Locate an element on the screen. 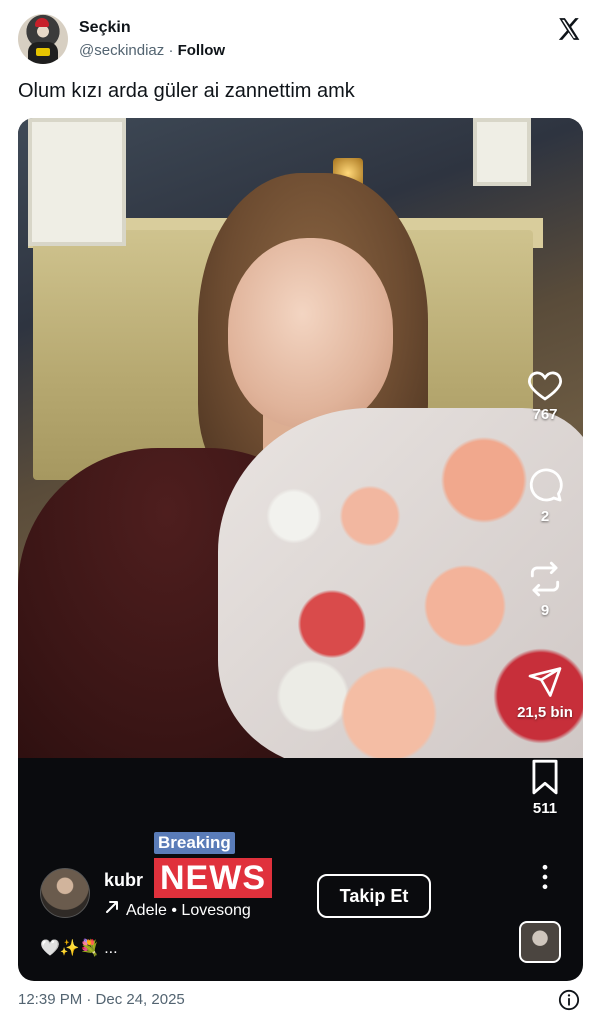  more-vertical-icon is located at coordinates (545, 877).